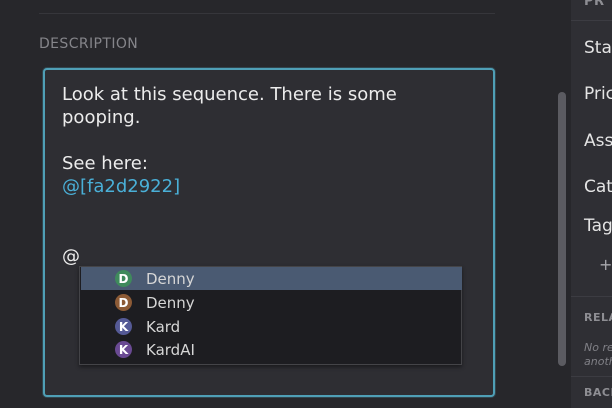 The width and height of the screenshot is (612, 408). What do you see at coordinates (598, 187) in the screenshot?
I see `property-category: Cat` at bounding box center [598, 187].